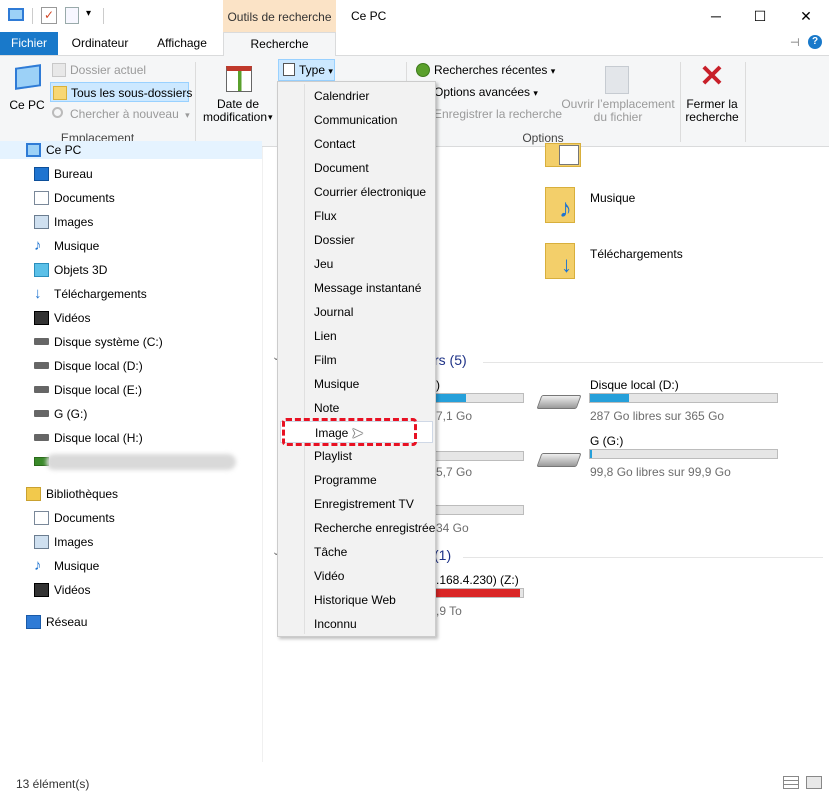 The width and height of the screenshot is (829, 796). What do you see at coordinates (442, 555) in the screenshot?
I see `section-header-network: (1)` at bounding box center [442, 555].